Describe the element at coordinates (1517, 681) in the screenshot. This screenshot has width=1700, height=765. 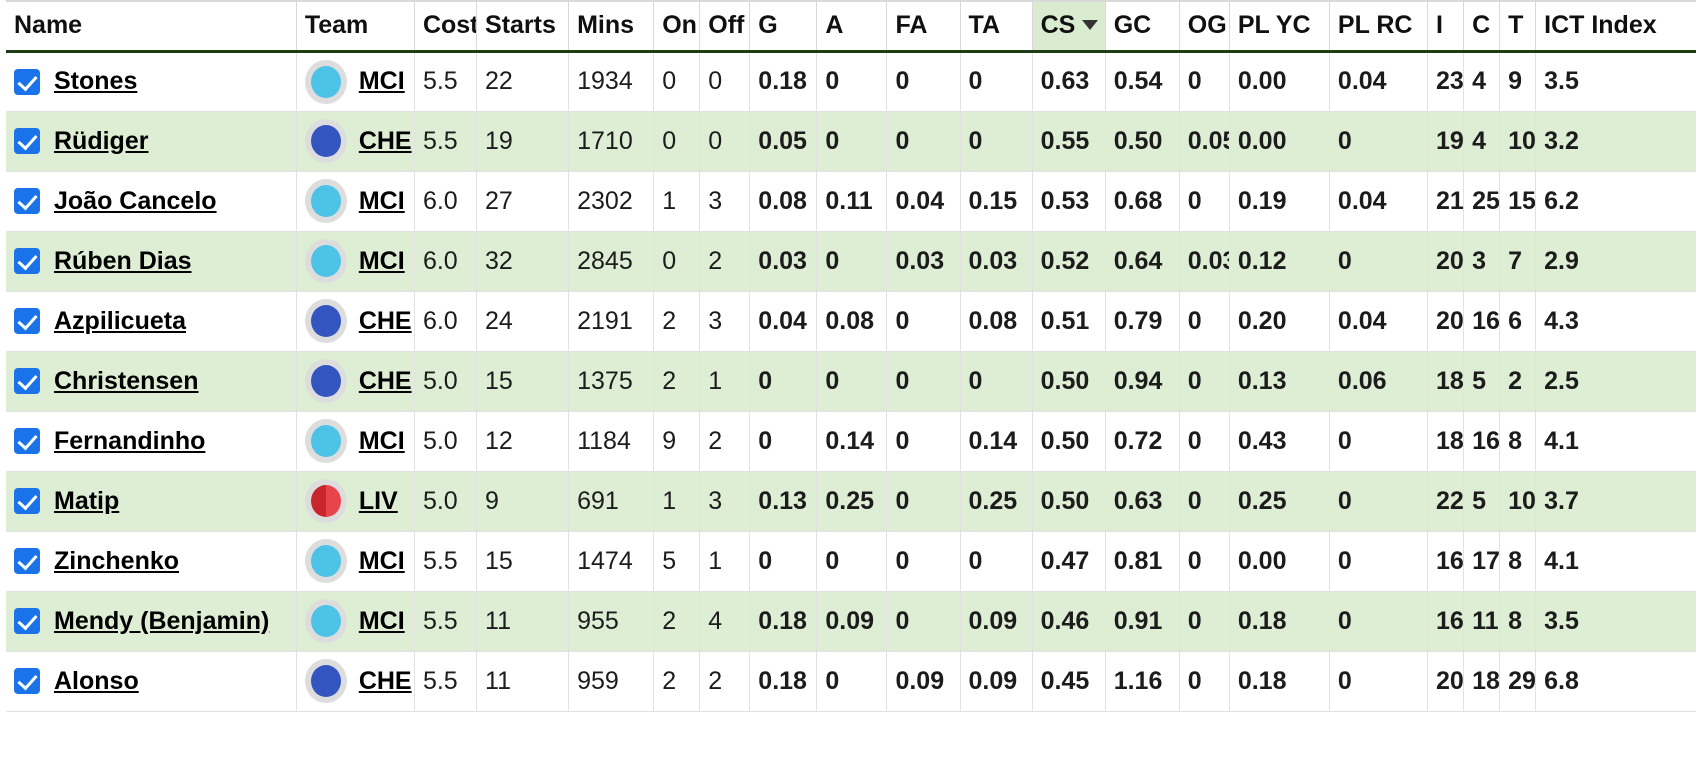
I see `cell-t: 29` at that location.